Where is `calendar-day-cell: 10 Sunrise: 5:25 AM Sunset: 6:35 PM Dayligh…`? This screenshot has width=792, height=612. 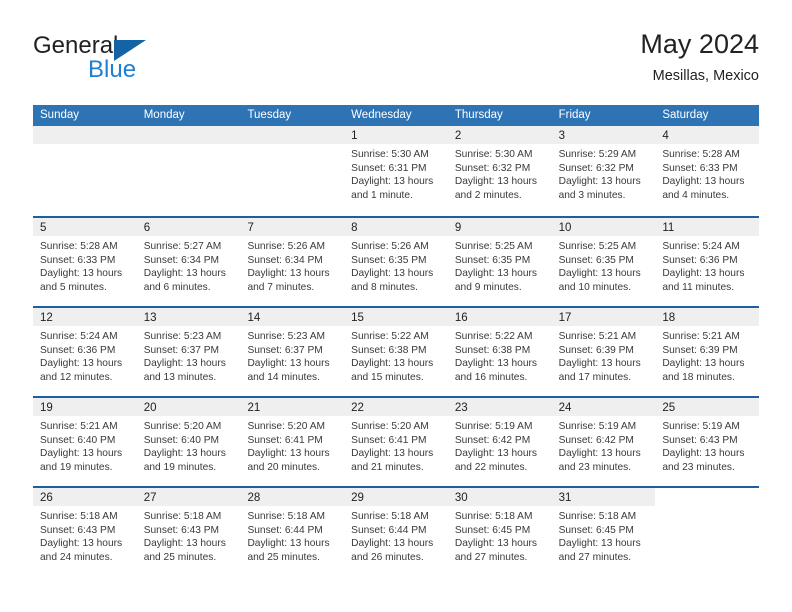
calendar-day-cell: 10 Sunrise: 5:25 AM Sunset: 6:35 PM Dayligh… is located at coordinates (603, 262).